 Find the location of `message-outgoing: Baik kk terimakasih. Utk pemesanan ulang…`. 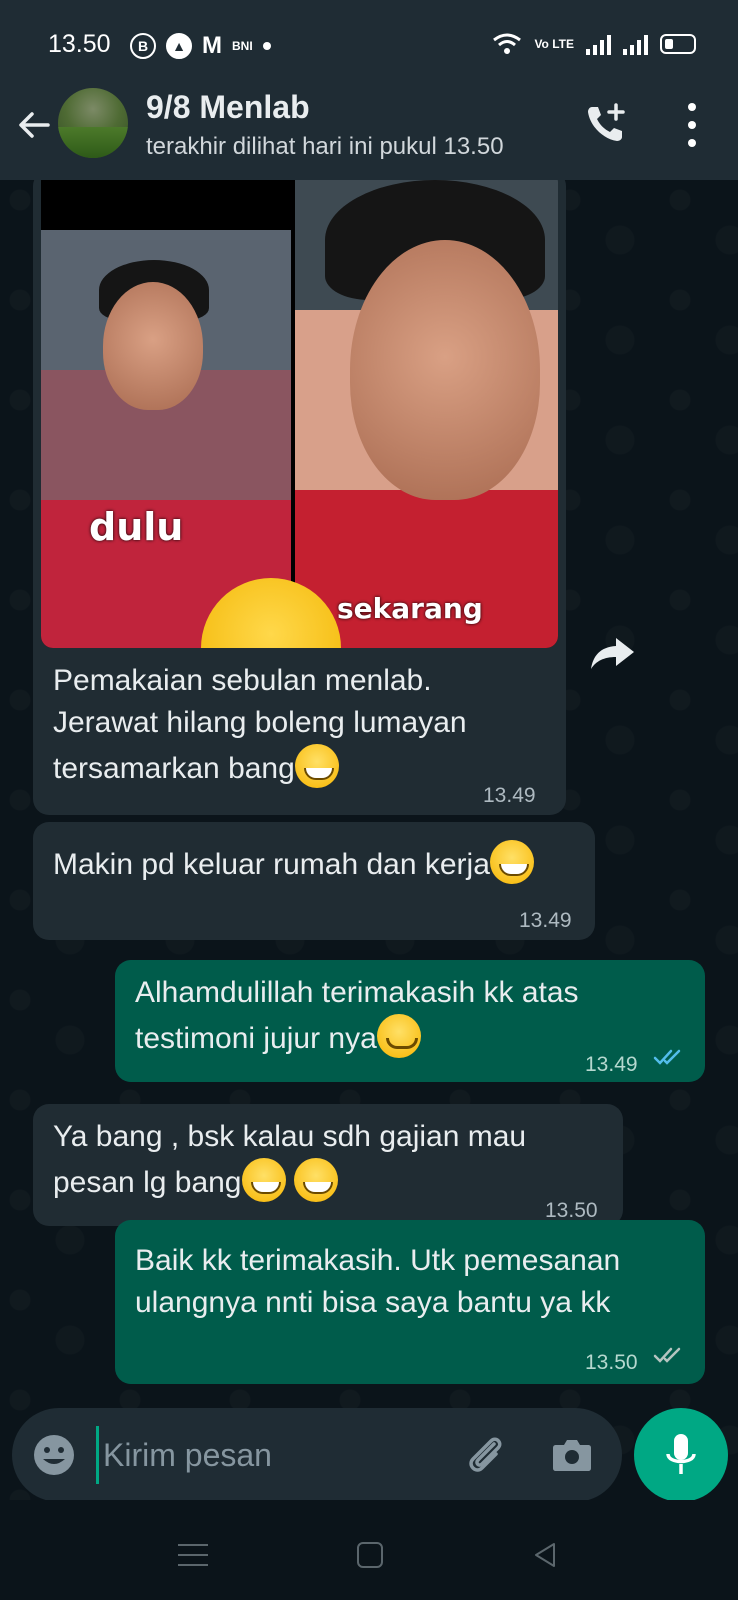

message-outgoing: Baik kk terimakasih. Utk pemesanan ulang… is located at coordinates (410, 1302).